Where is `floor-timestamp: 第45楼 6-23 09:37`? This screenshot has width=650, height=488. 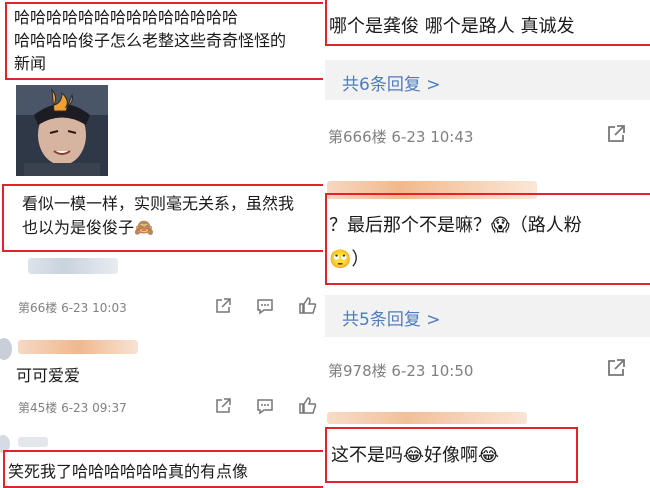
floor-timestamp: 第45楼 6-23 09:37 is located at coordinates (72, 408).